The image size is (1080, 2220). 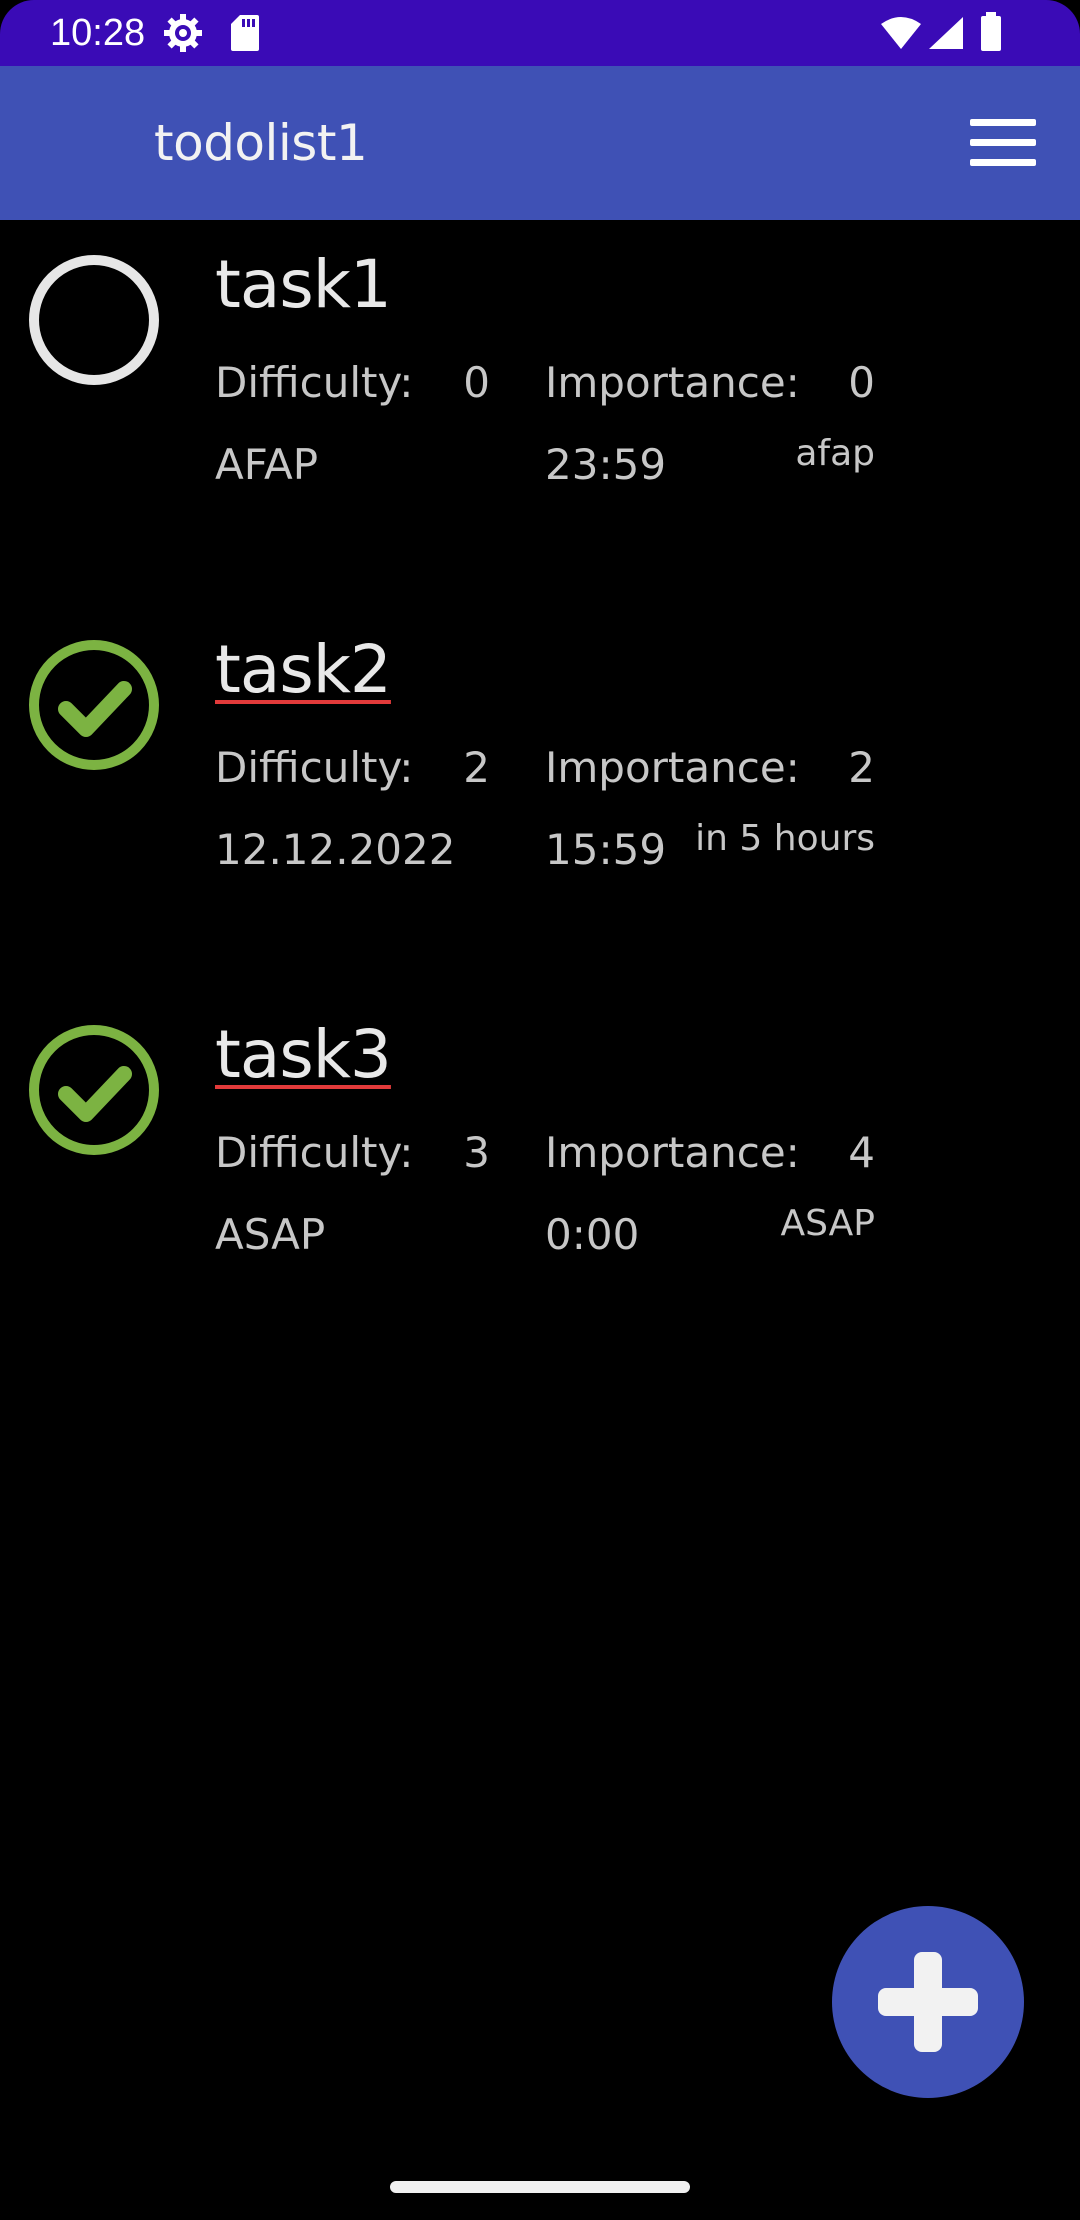 What do you see at coordinates (261, 143) in the screenshot?
I see `app-title: todolist1` at bounding box center [261, 143].